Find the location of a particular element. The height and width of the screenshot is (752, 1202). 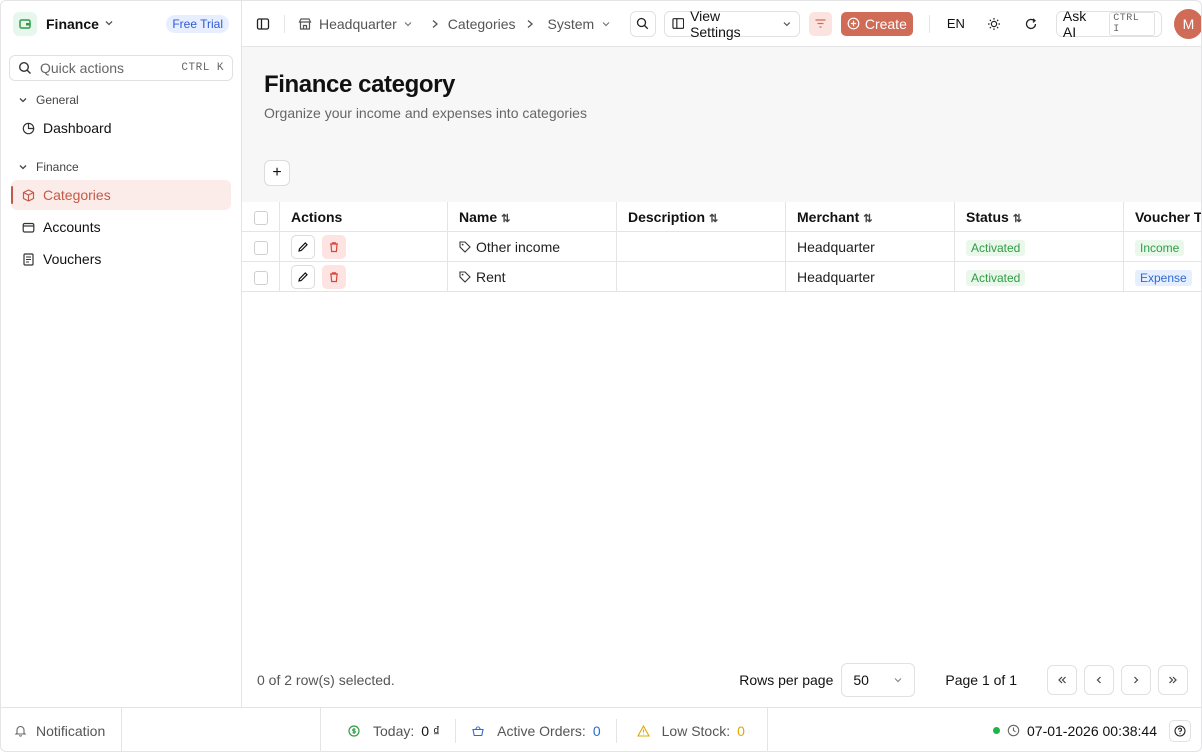

filter-icon is located at coordinates (820, 23).